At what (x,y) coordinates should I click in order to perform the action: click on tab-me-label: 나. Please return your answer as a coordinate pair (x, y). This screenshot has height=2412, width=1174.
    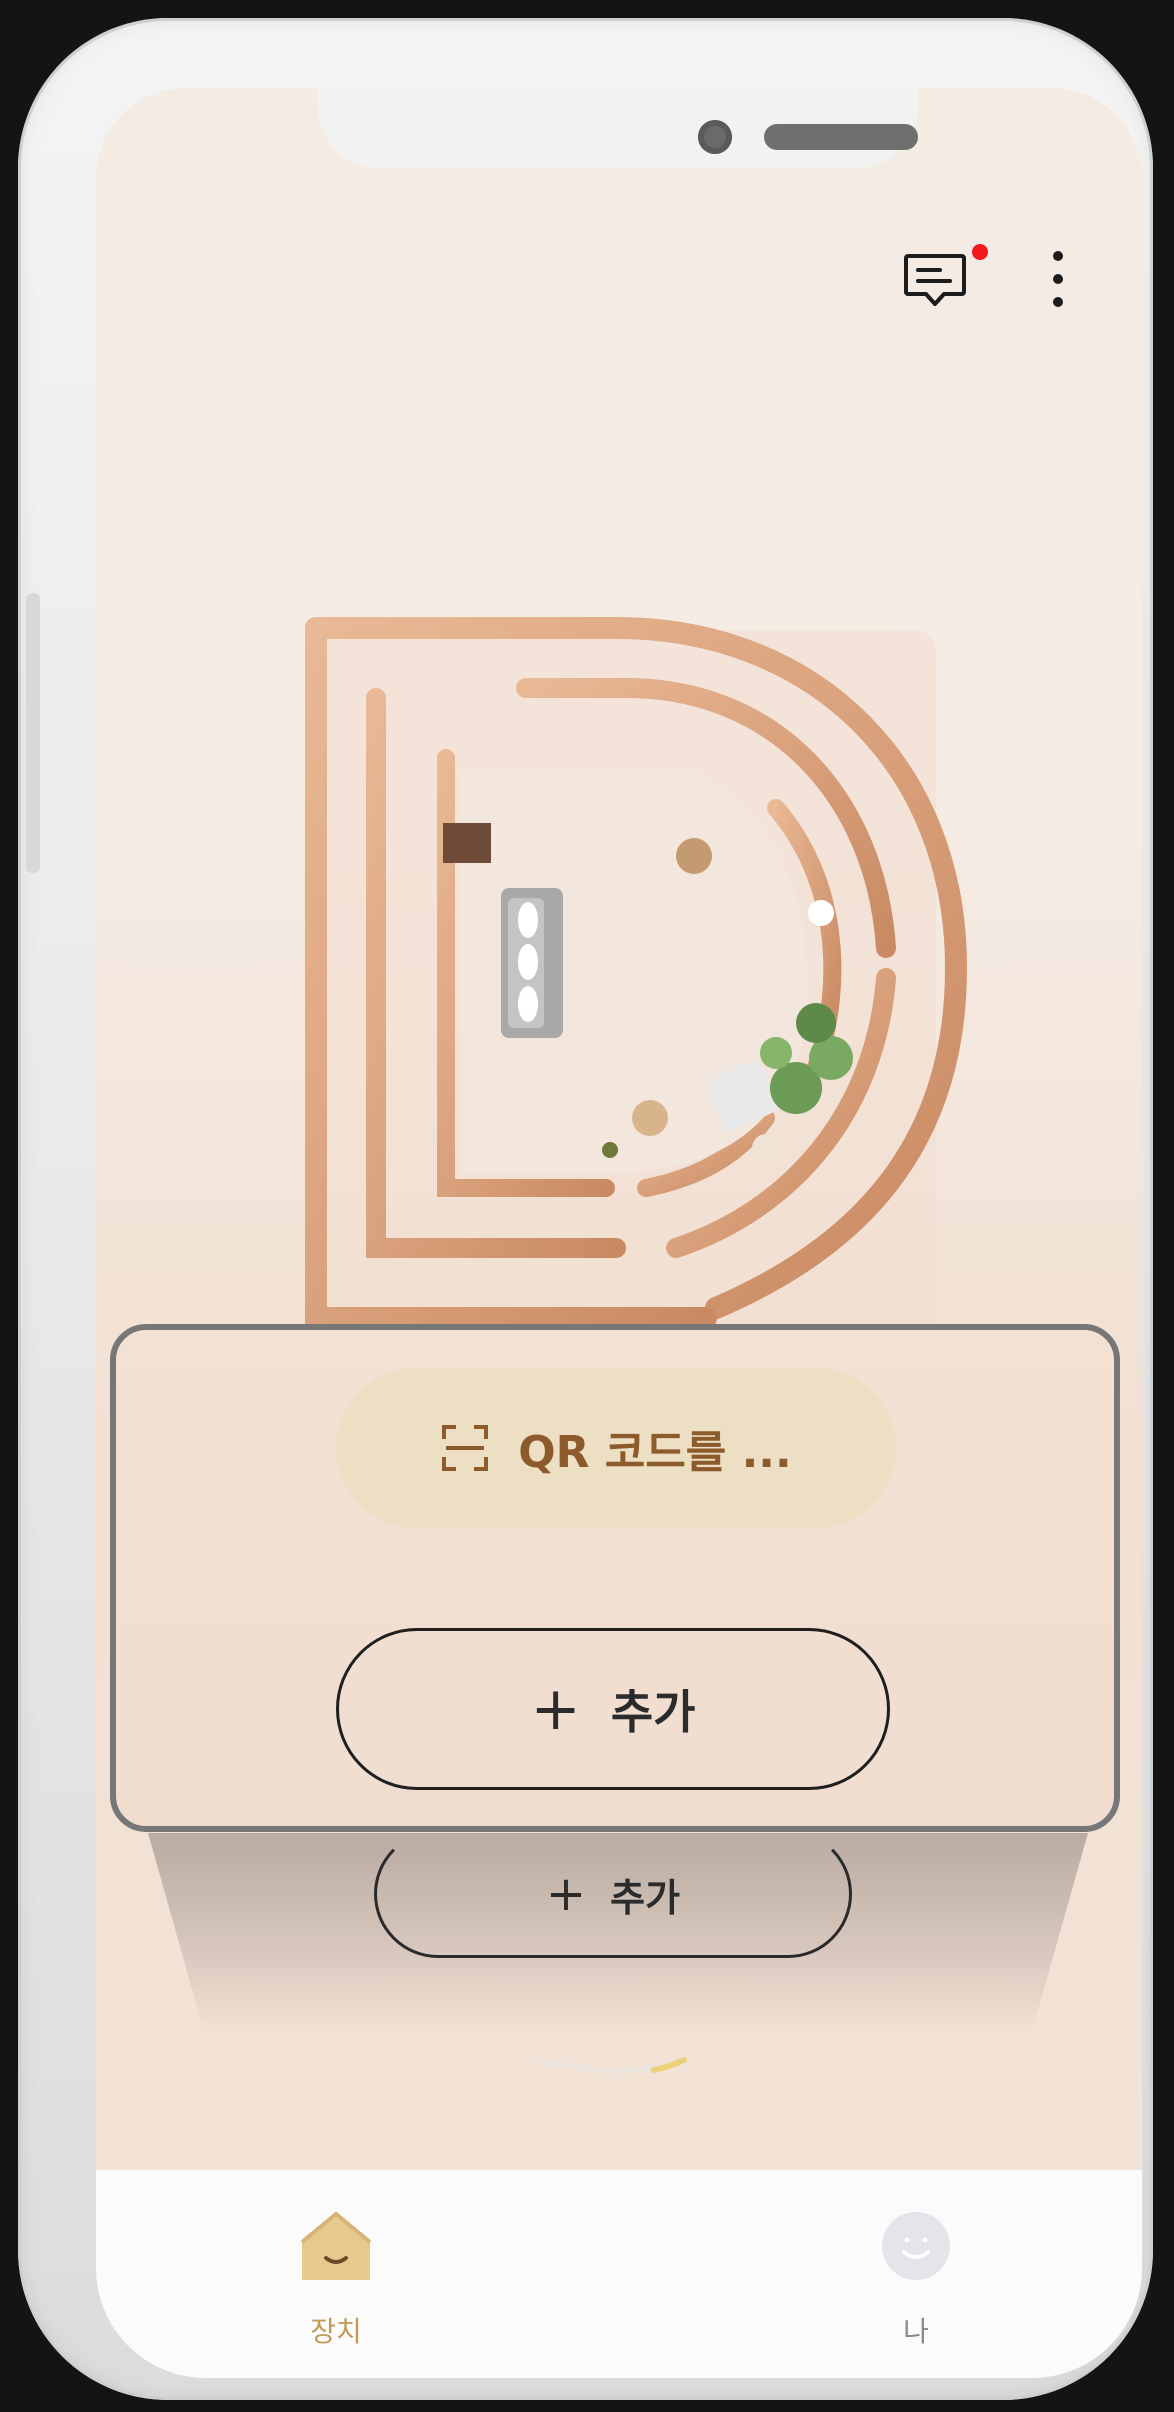
    Looking at the image, I should click on (916, 2331).